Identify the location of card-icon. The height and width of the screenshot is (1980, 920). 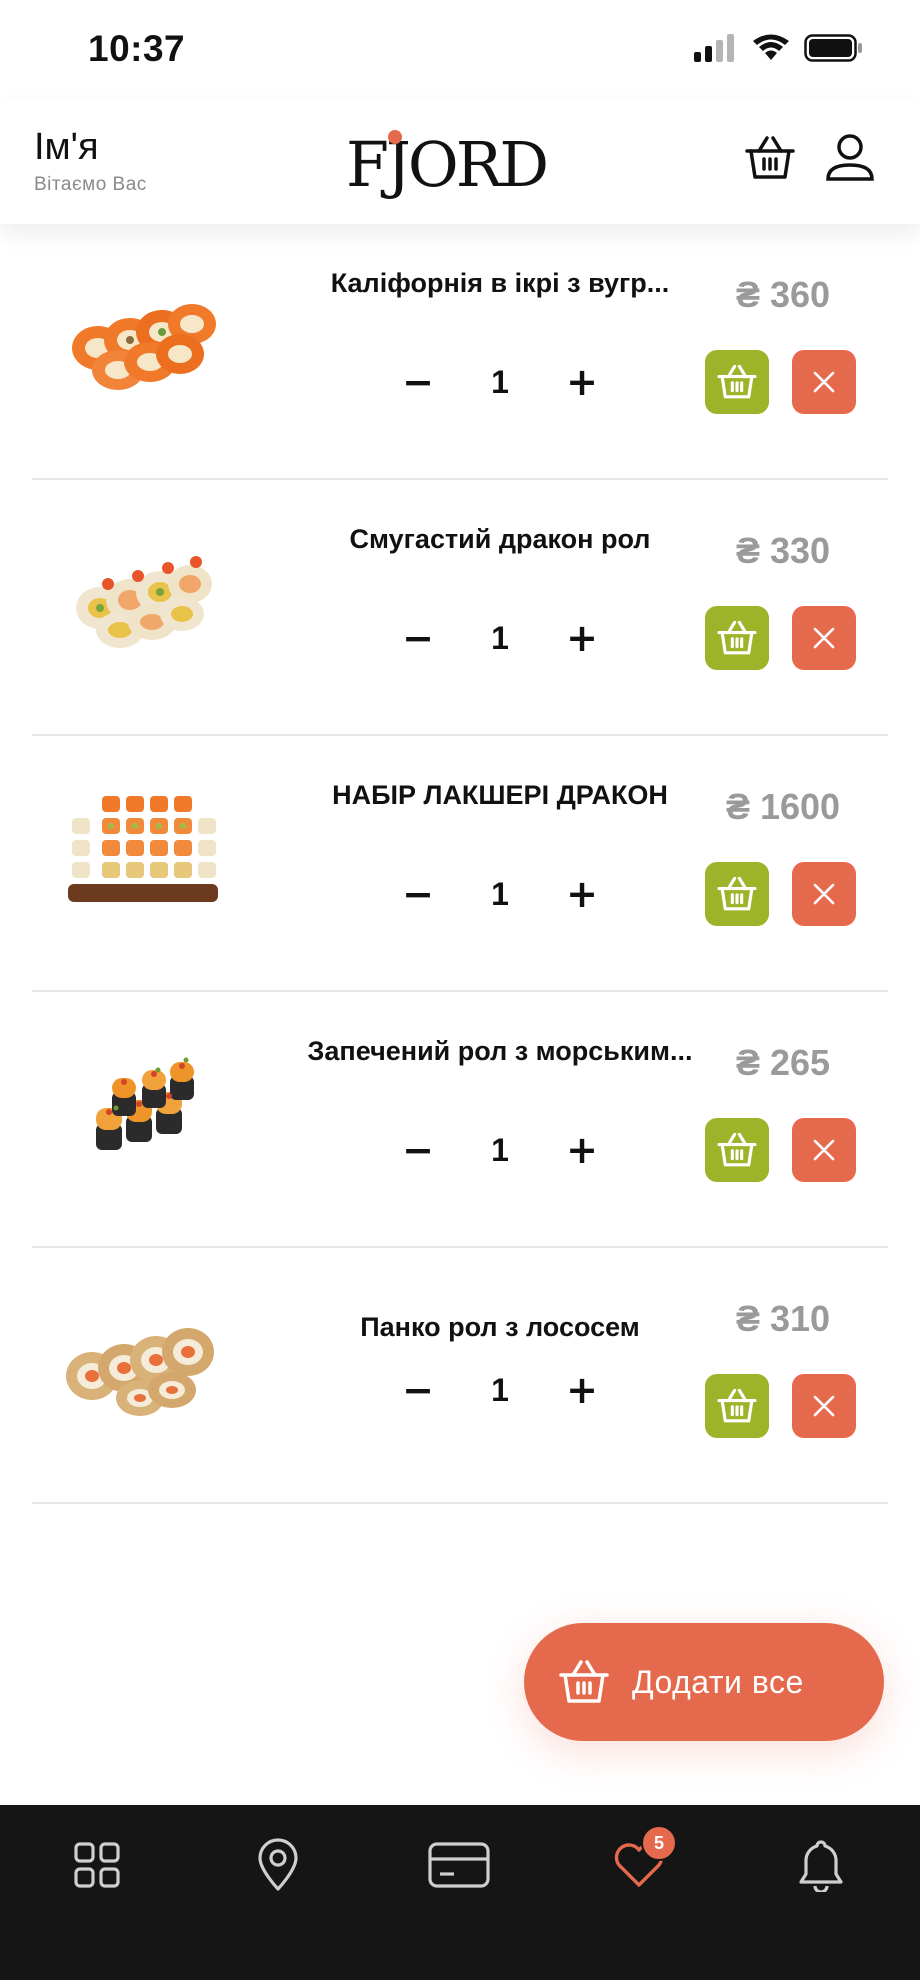
(459, 1865).